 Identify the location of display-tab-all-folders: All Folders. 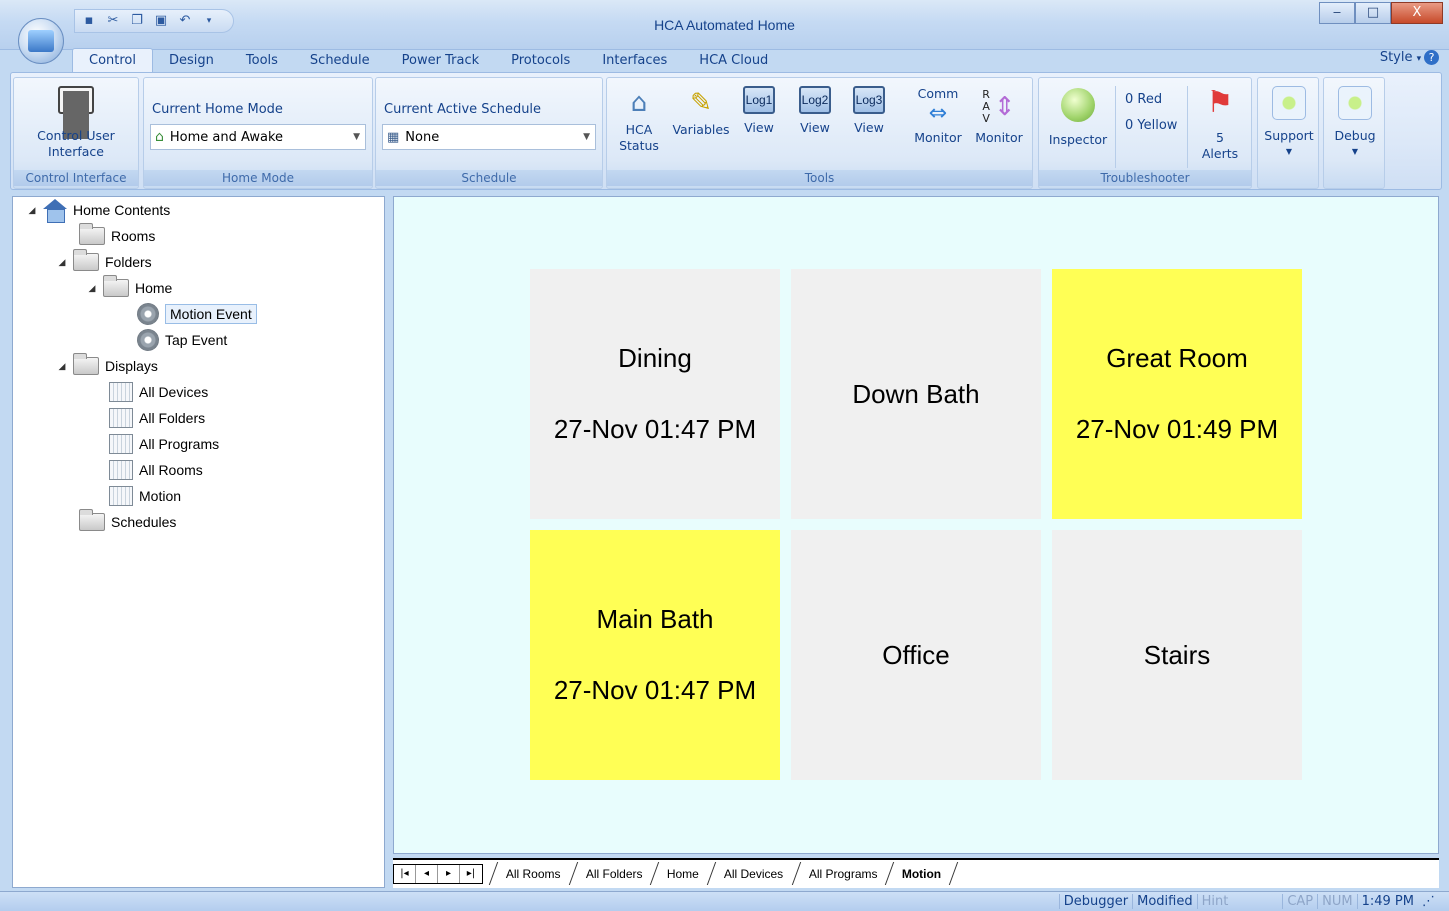
(613, 873).